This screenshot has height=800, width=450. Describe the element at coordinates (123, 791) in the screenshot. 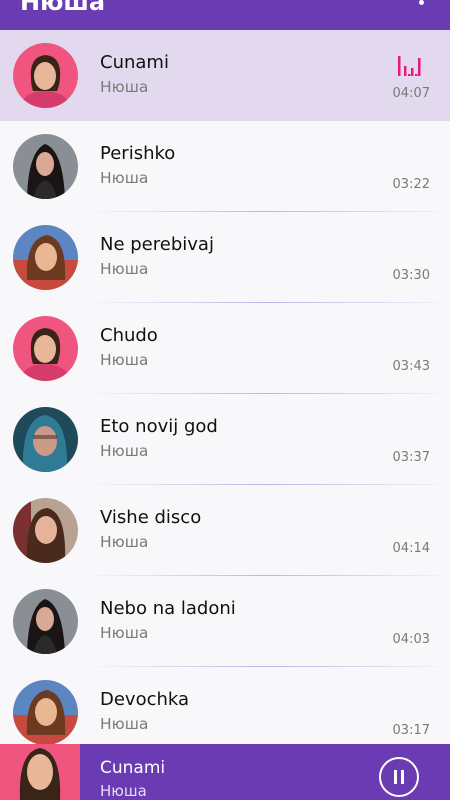

I see `now-playing-artist: Нюша` at that location.